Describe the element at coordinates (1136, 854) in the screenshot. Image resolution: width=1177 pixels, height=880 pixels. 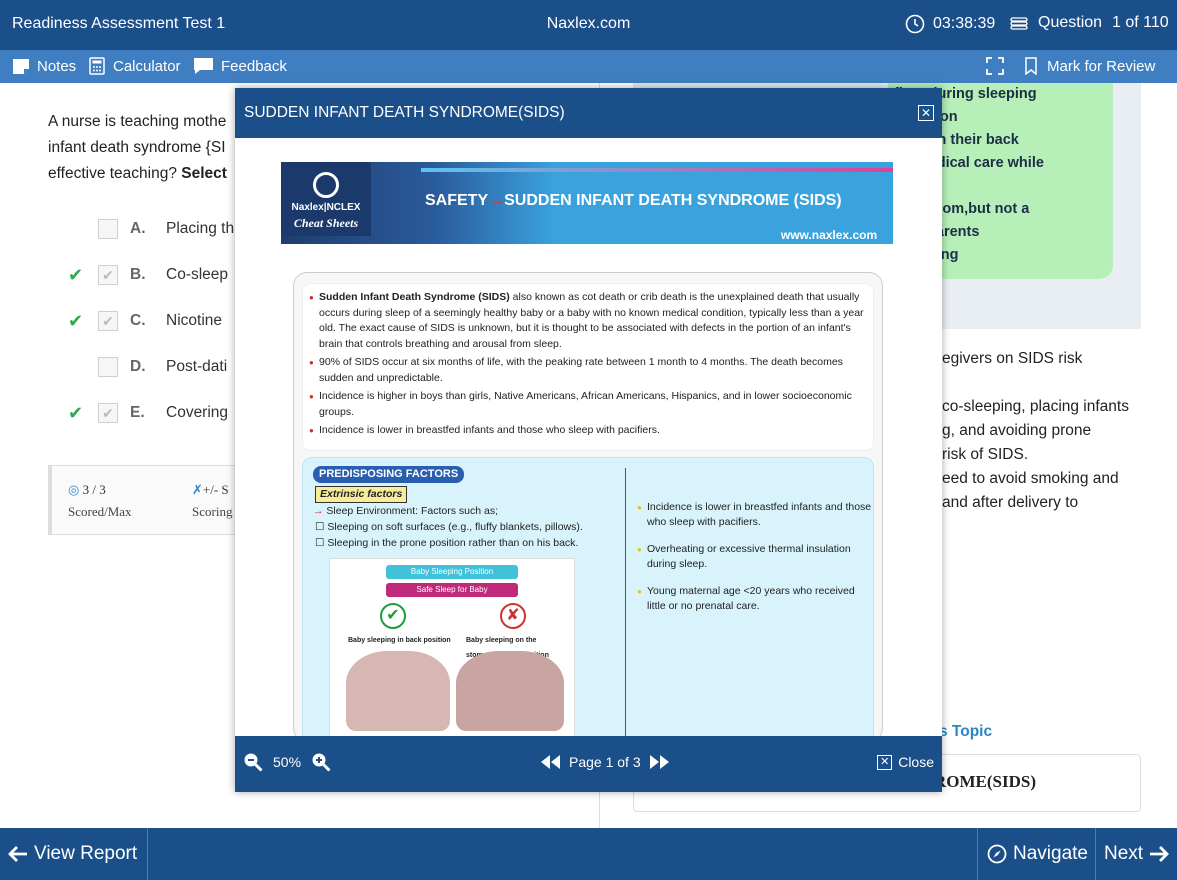
I see `next-button: Next` at that location.